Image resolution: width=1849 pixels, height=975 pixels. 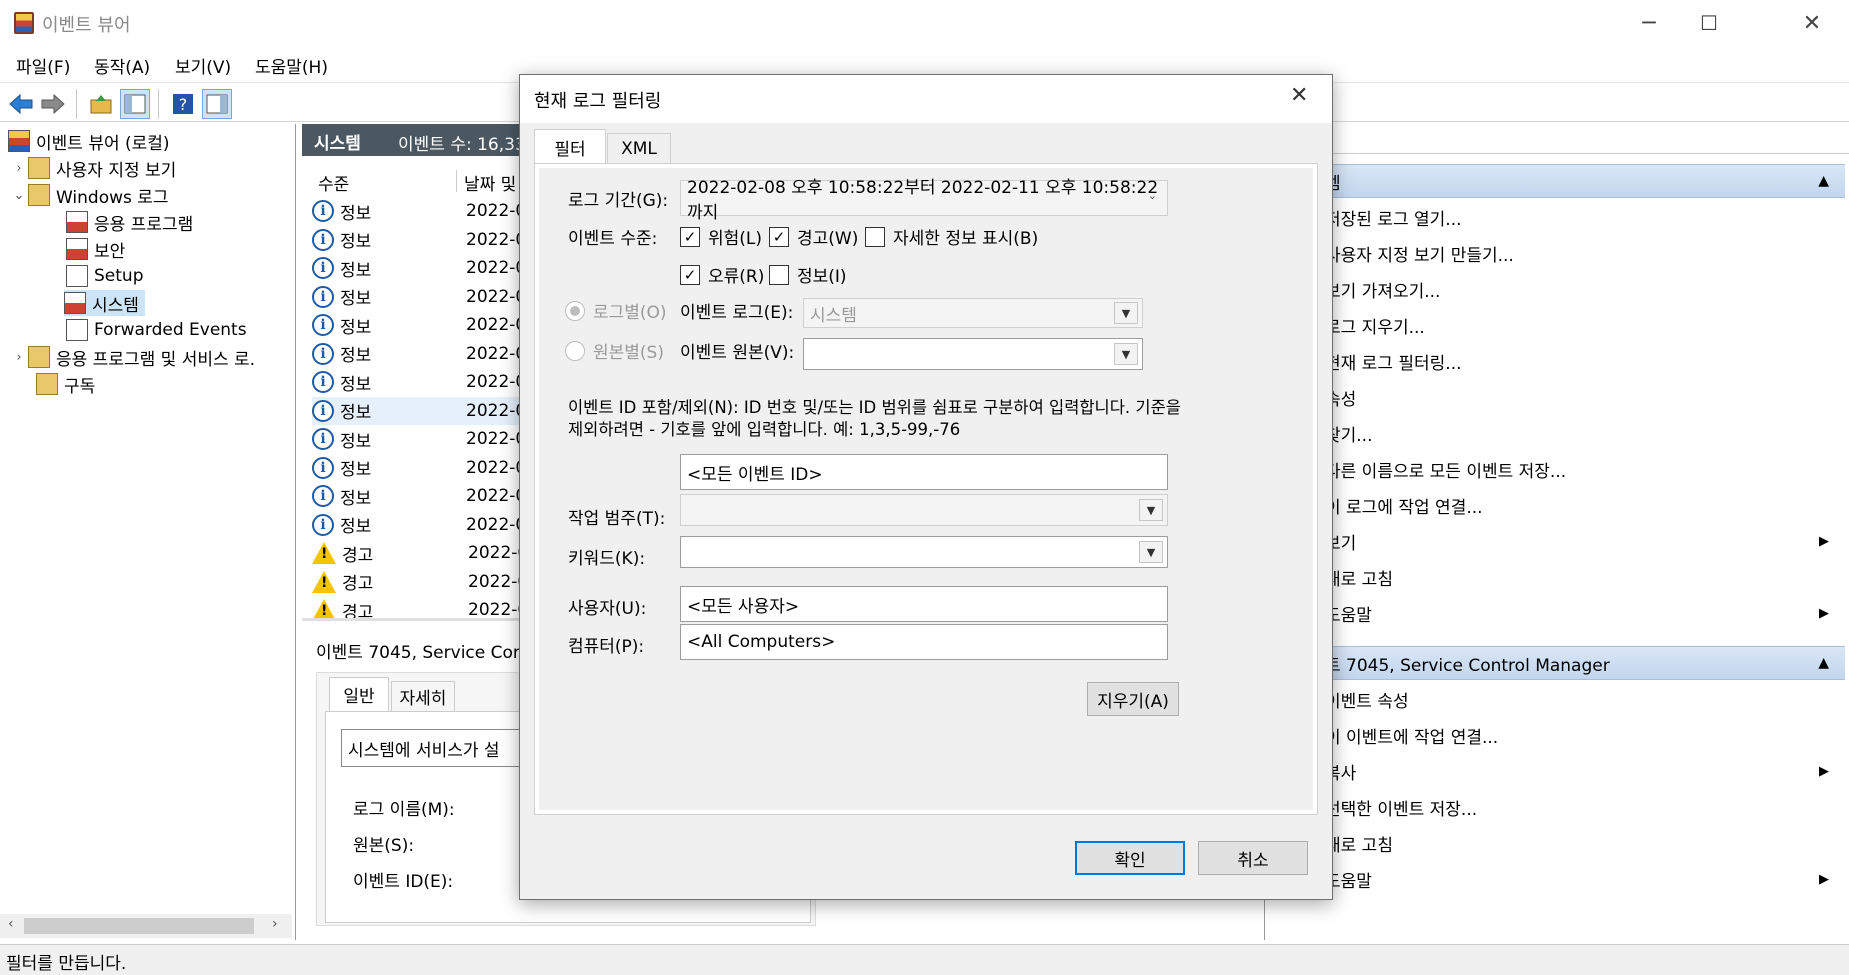 What do you see at coordinates (1133, 699) in the screenshot?
I see `clear-button: 지우기(A)` at bounding box center [1133, 699].